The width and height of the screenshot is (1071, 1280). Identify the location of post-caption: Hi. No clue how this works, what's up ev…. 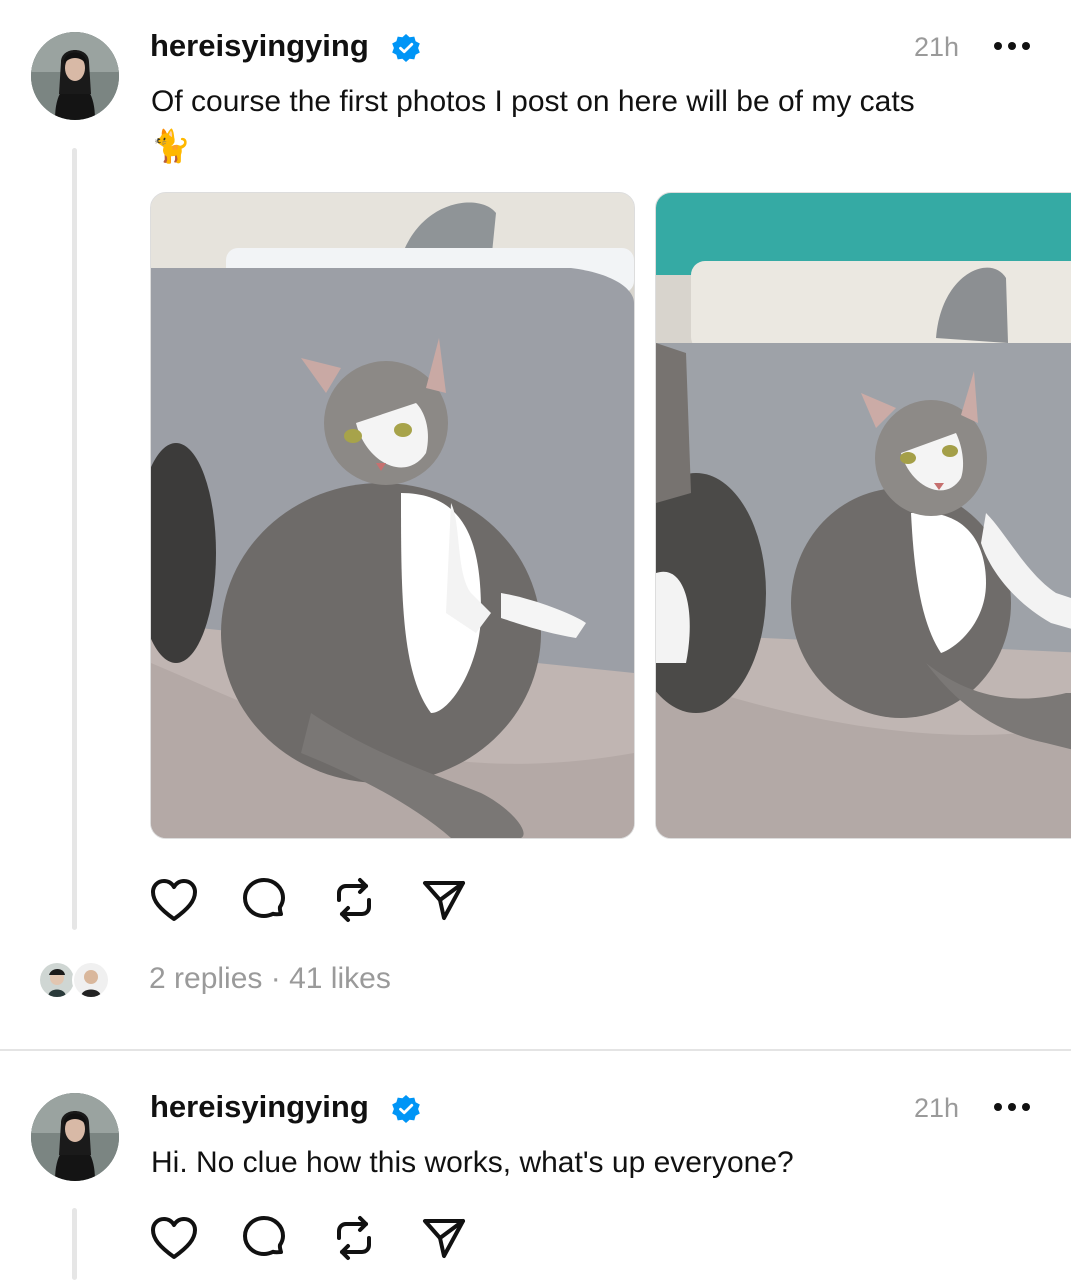
(472, 1162).